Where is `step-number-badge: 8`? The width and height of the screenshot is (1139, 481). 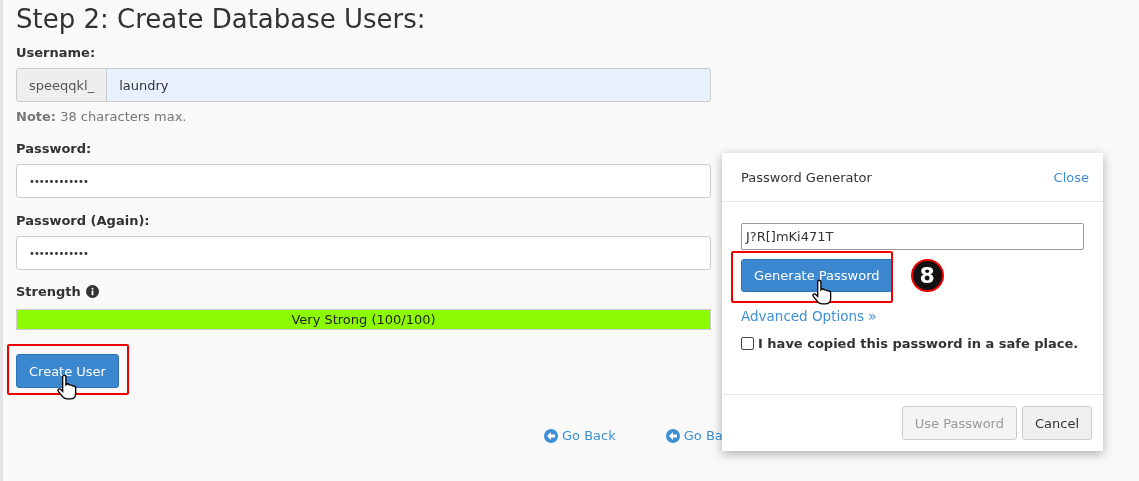 step-number-badge: 8 is located at coordinates (927, 275).